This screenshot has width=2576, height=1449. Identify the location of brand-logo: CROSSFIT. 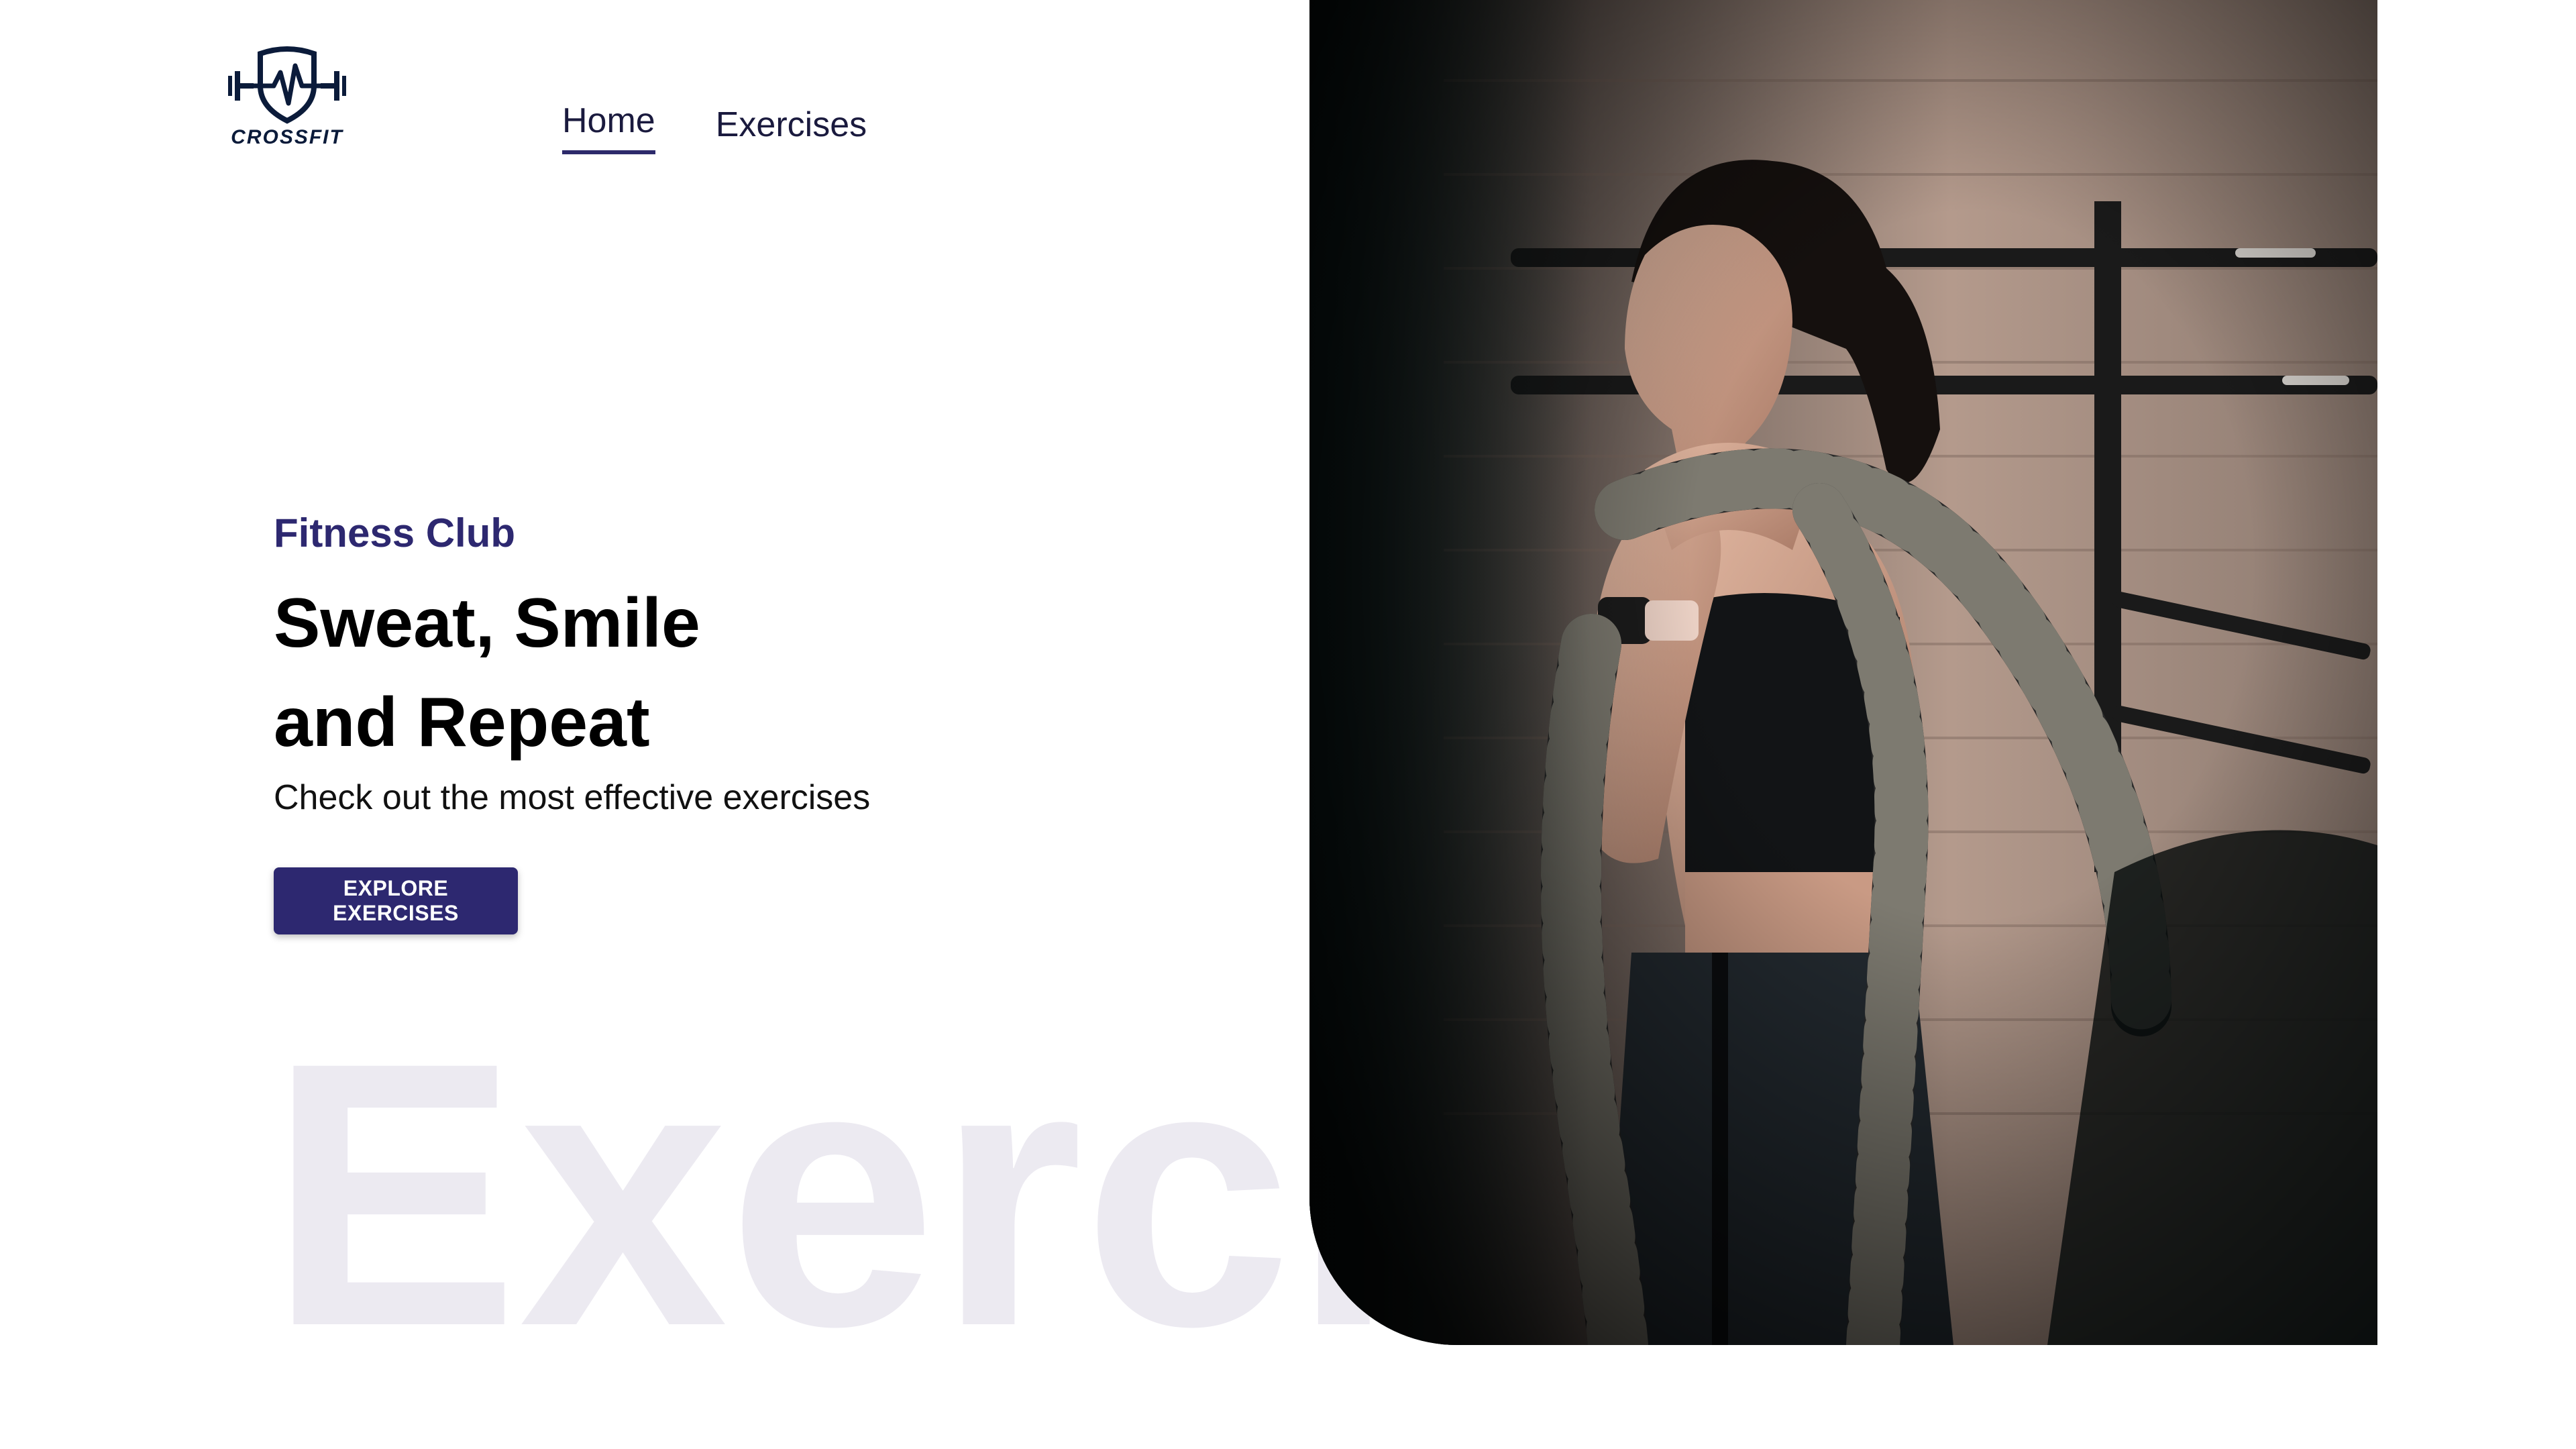
(287, 99).